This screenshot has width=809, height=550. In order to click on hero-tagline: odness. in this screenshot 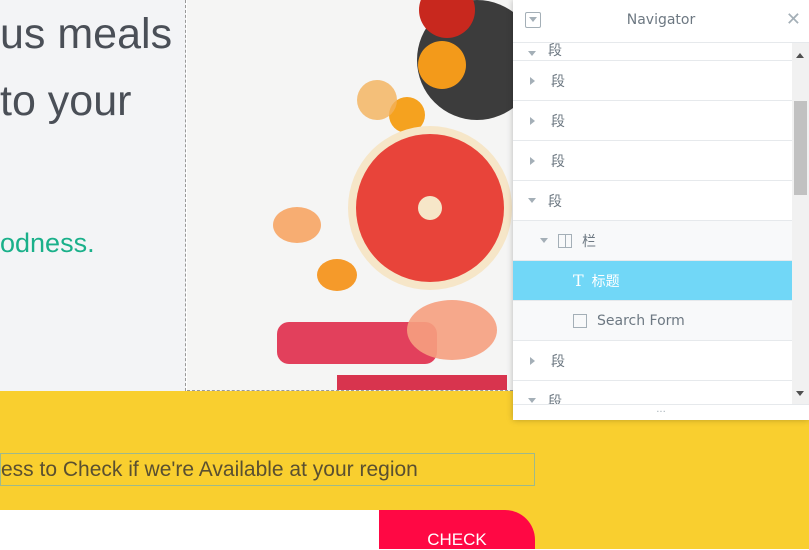, I will do `click(47, 243)`.